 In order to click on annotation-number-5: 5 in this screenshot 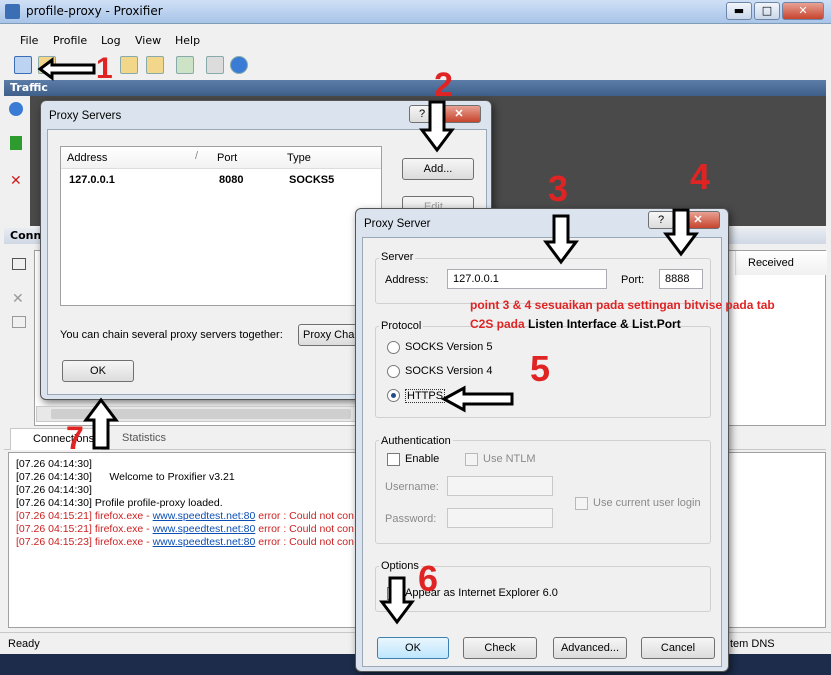, I will do `click(540, 368)`.